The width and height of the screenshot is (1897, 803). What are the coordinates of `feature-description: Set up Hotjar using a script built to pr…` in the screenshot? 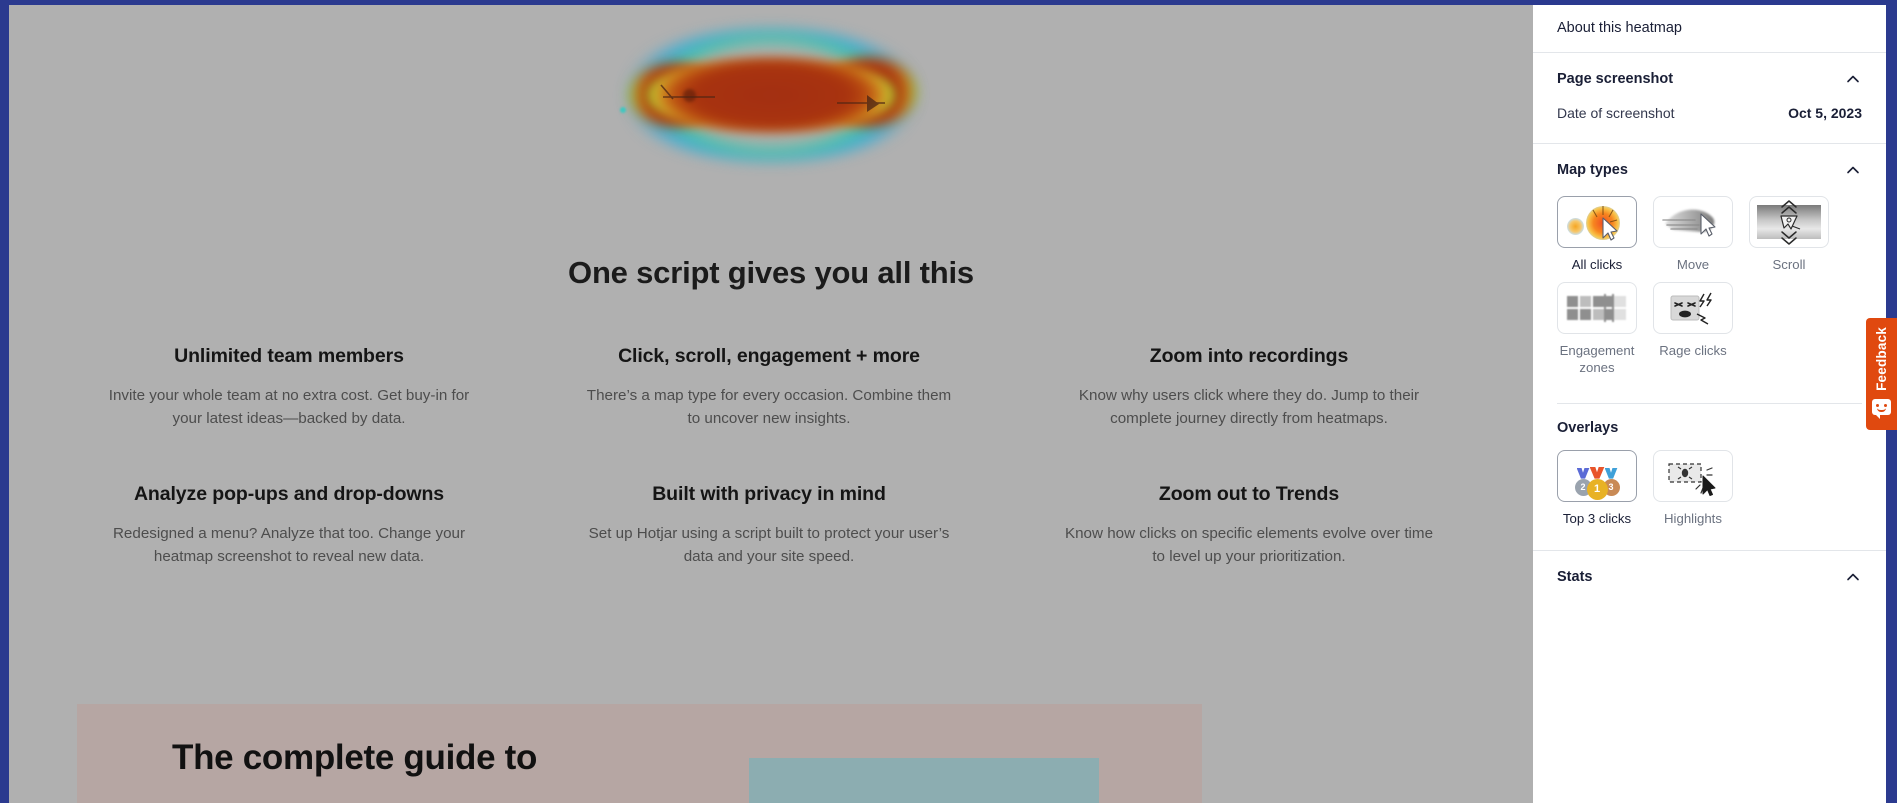 It's located at (769, 545).